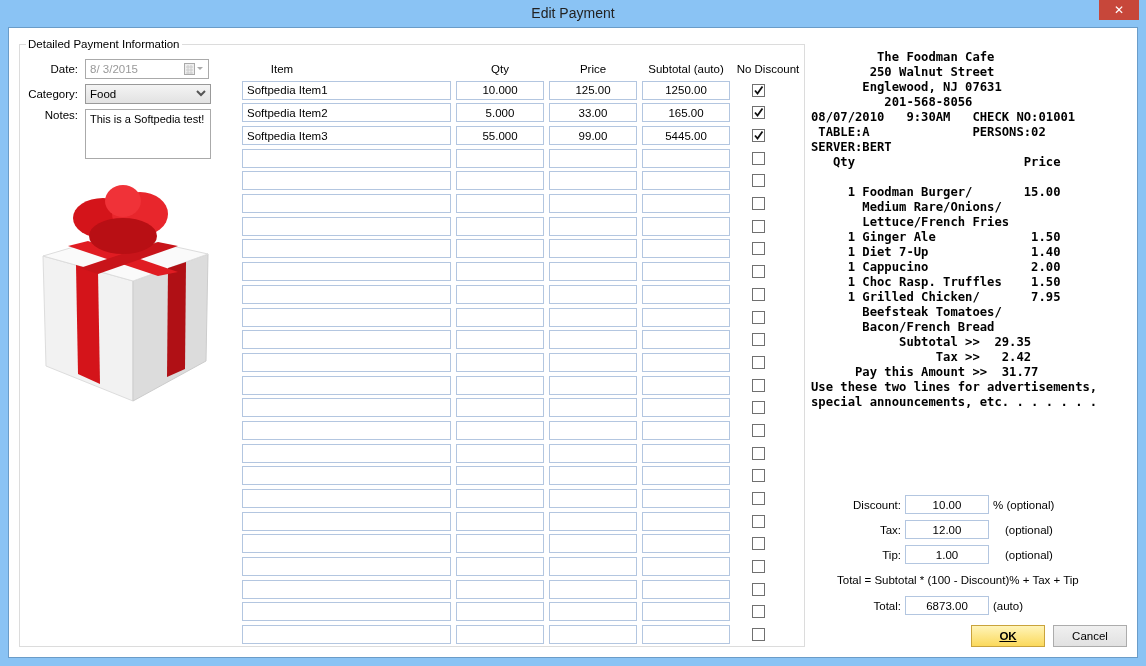 This screenshot has height=666, width=1146. What do you see at coordinates (686, 136) in the screenshot?
I see `subtotal-field: 5445.00` at bounding box center [686, 136].